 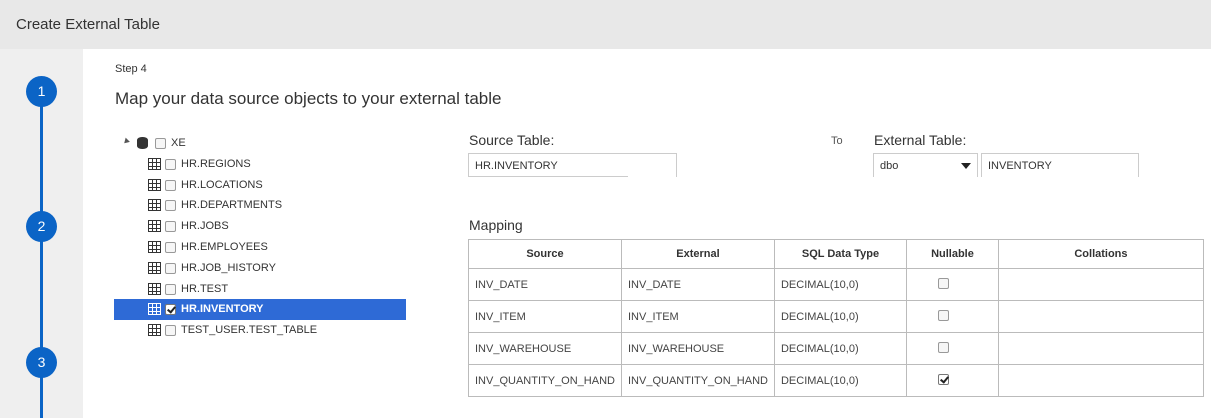 What do you see at coordinates (224, 246) in the screenshot?
I see `tree-item-label: HR.EMPLOYEES` at bounding box center [224, 246].